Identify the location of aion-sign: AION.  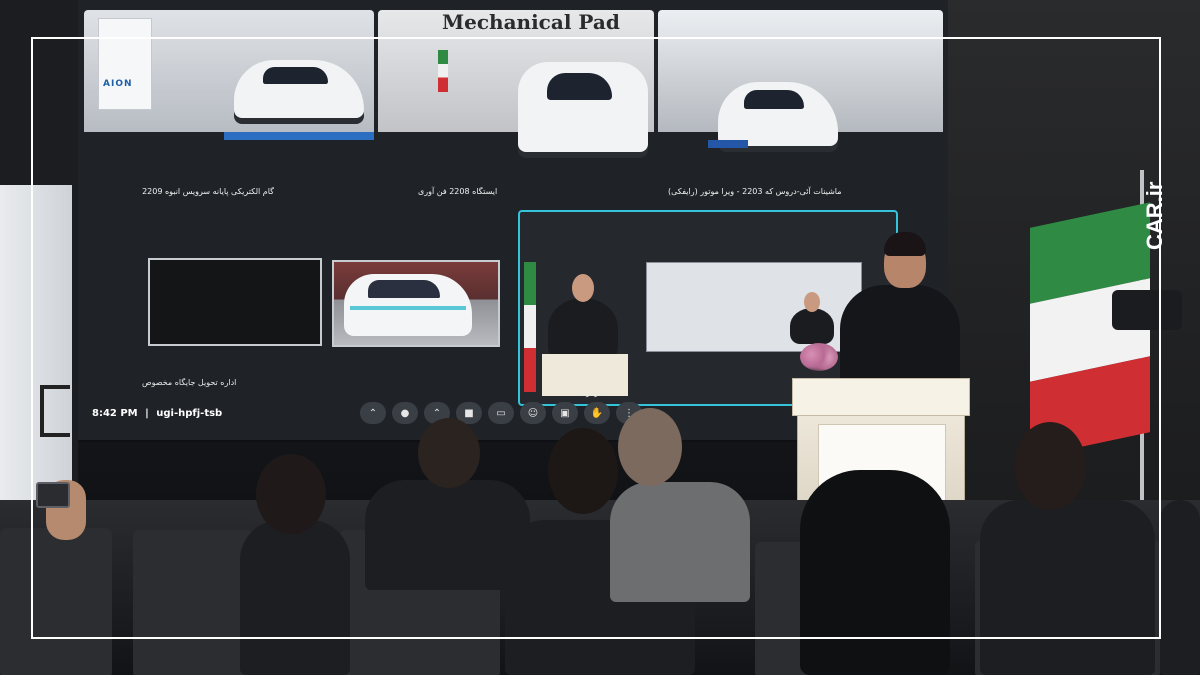
(125, 64).